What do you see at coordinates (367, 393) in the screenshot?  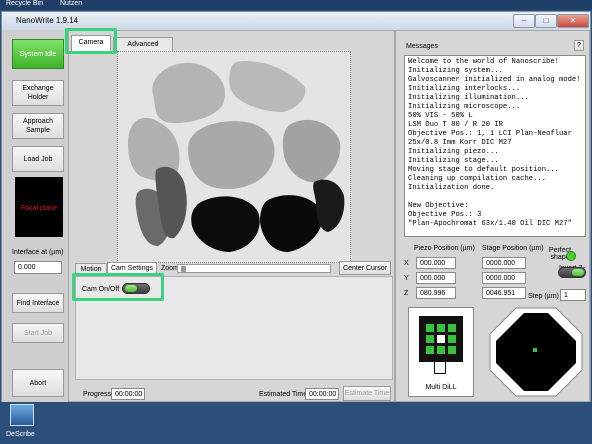 I see `estimate-time-button: Estimate Time` at bounding box center [367, 393].